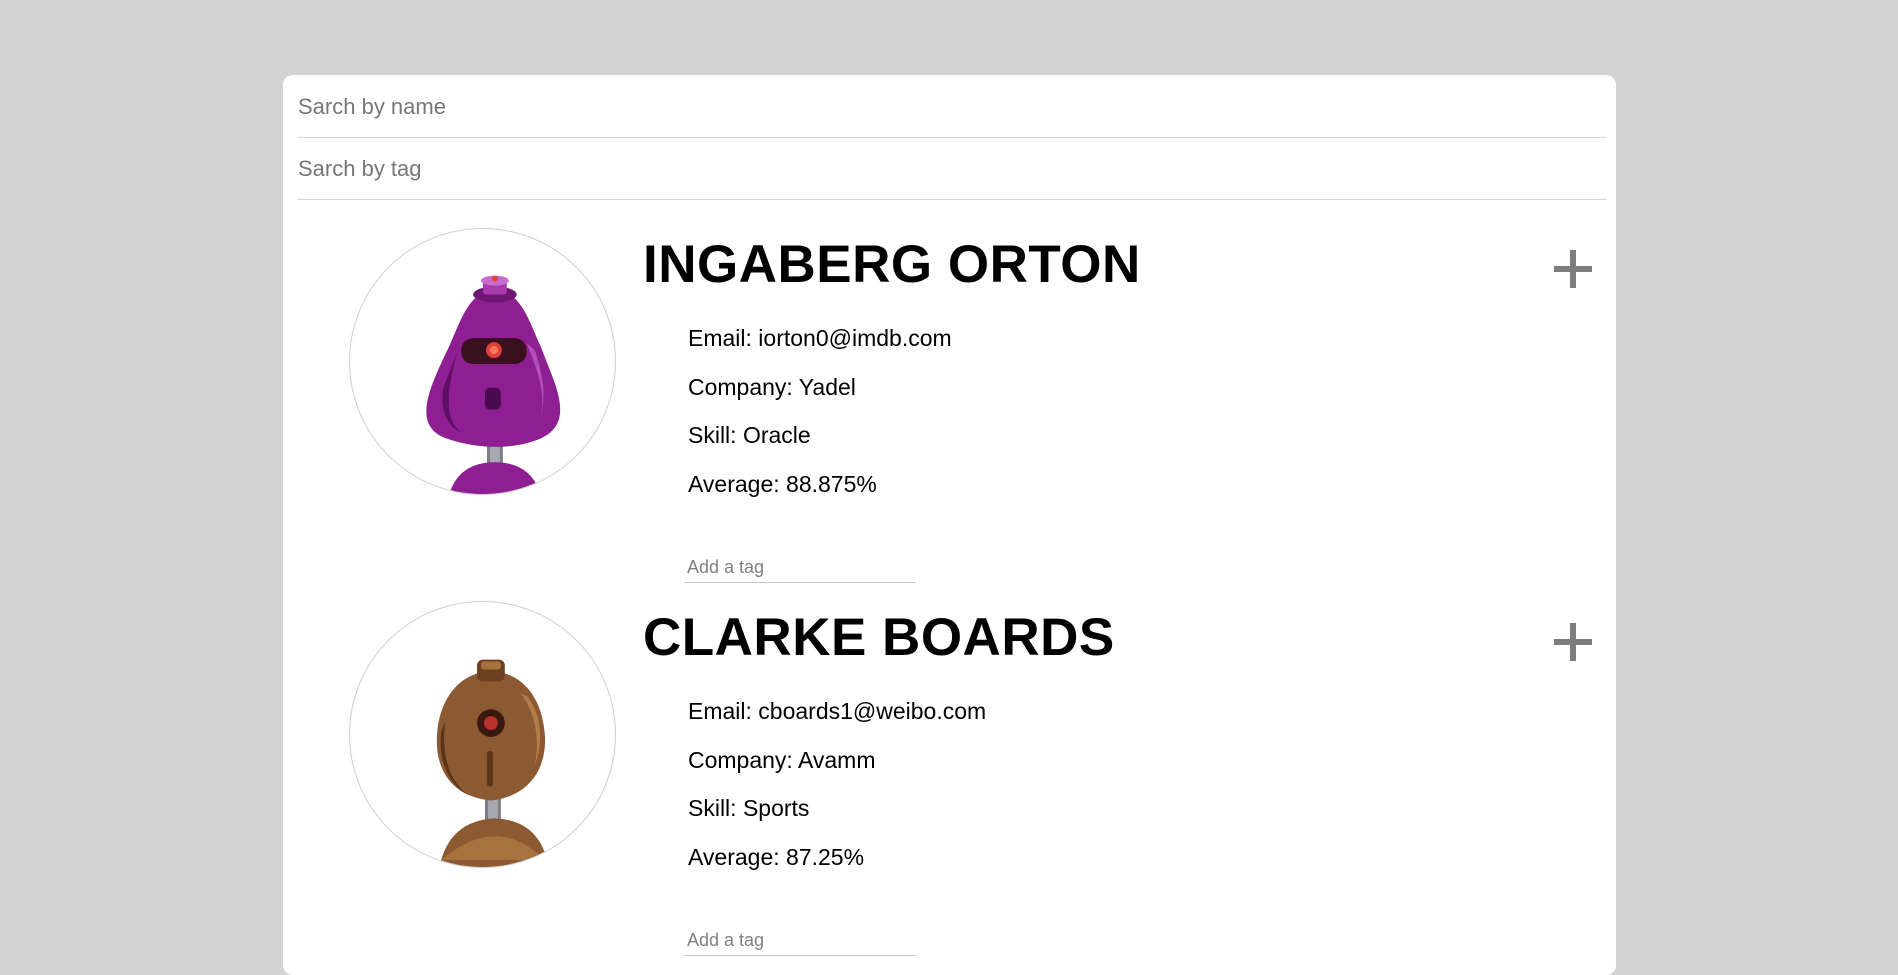 The image size is (1898, 975). Describe the element at coordinates (820, 338) in the screenshot. I see `student-email: Email: iorton0@imdb.com` at that location.